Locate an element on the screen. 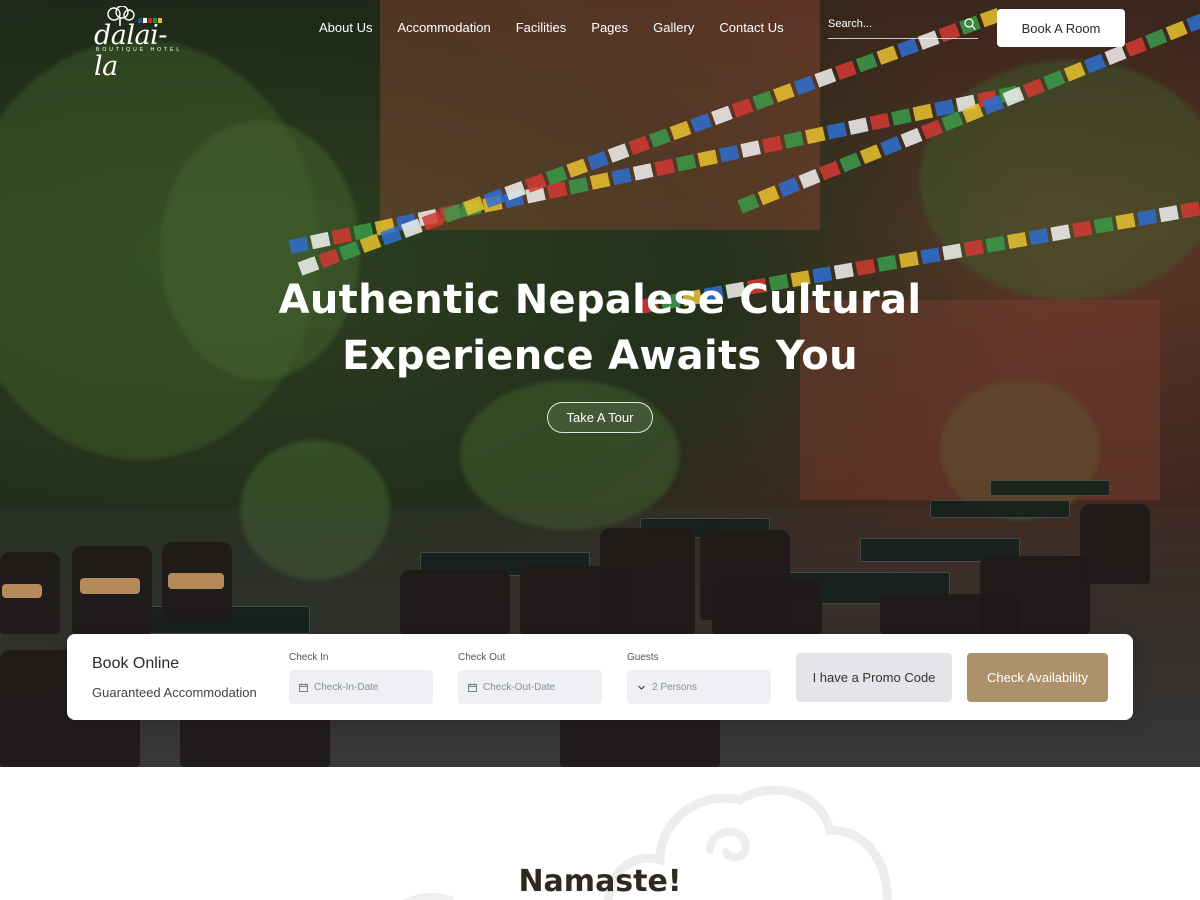 This screenshot has width=1200, height=900. booking-subtitle: Guaranteed Accommodation is located at coordinates (174, 692).